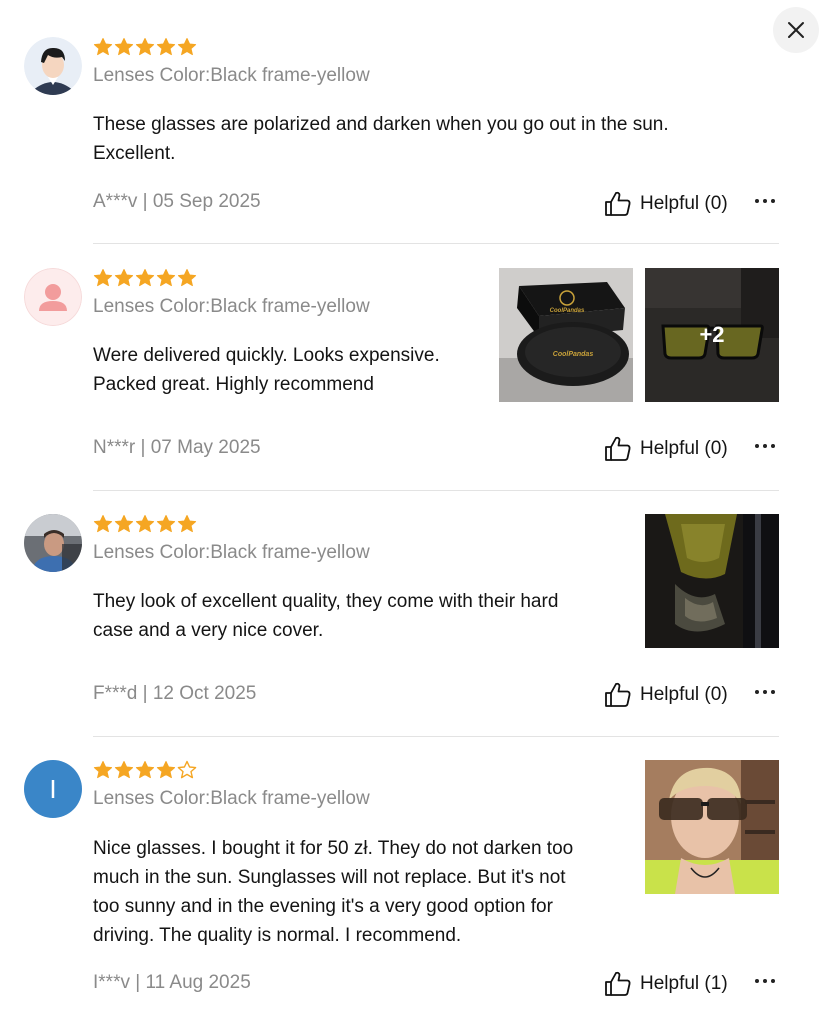 The width and height of the screenshot is (831, 1024). What do you see at coordinates (53, 297) in the screenshot?
I see `female-avatar-icon` at bounding box center [53, 297].